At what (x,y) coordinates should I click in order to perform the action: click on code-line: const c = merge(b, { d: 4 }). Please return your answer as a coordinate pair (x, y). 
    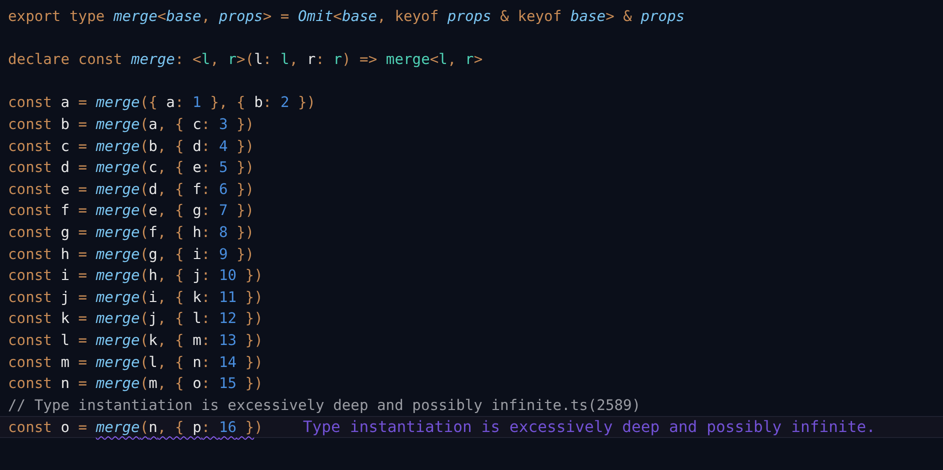
    Looking at the image, I should click on (131, 146).